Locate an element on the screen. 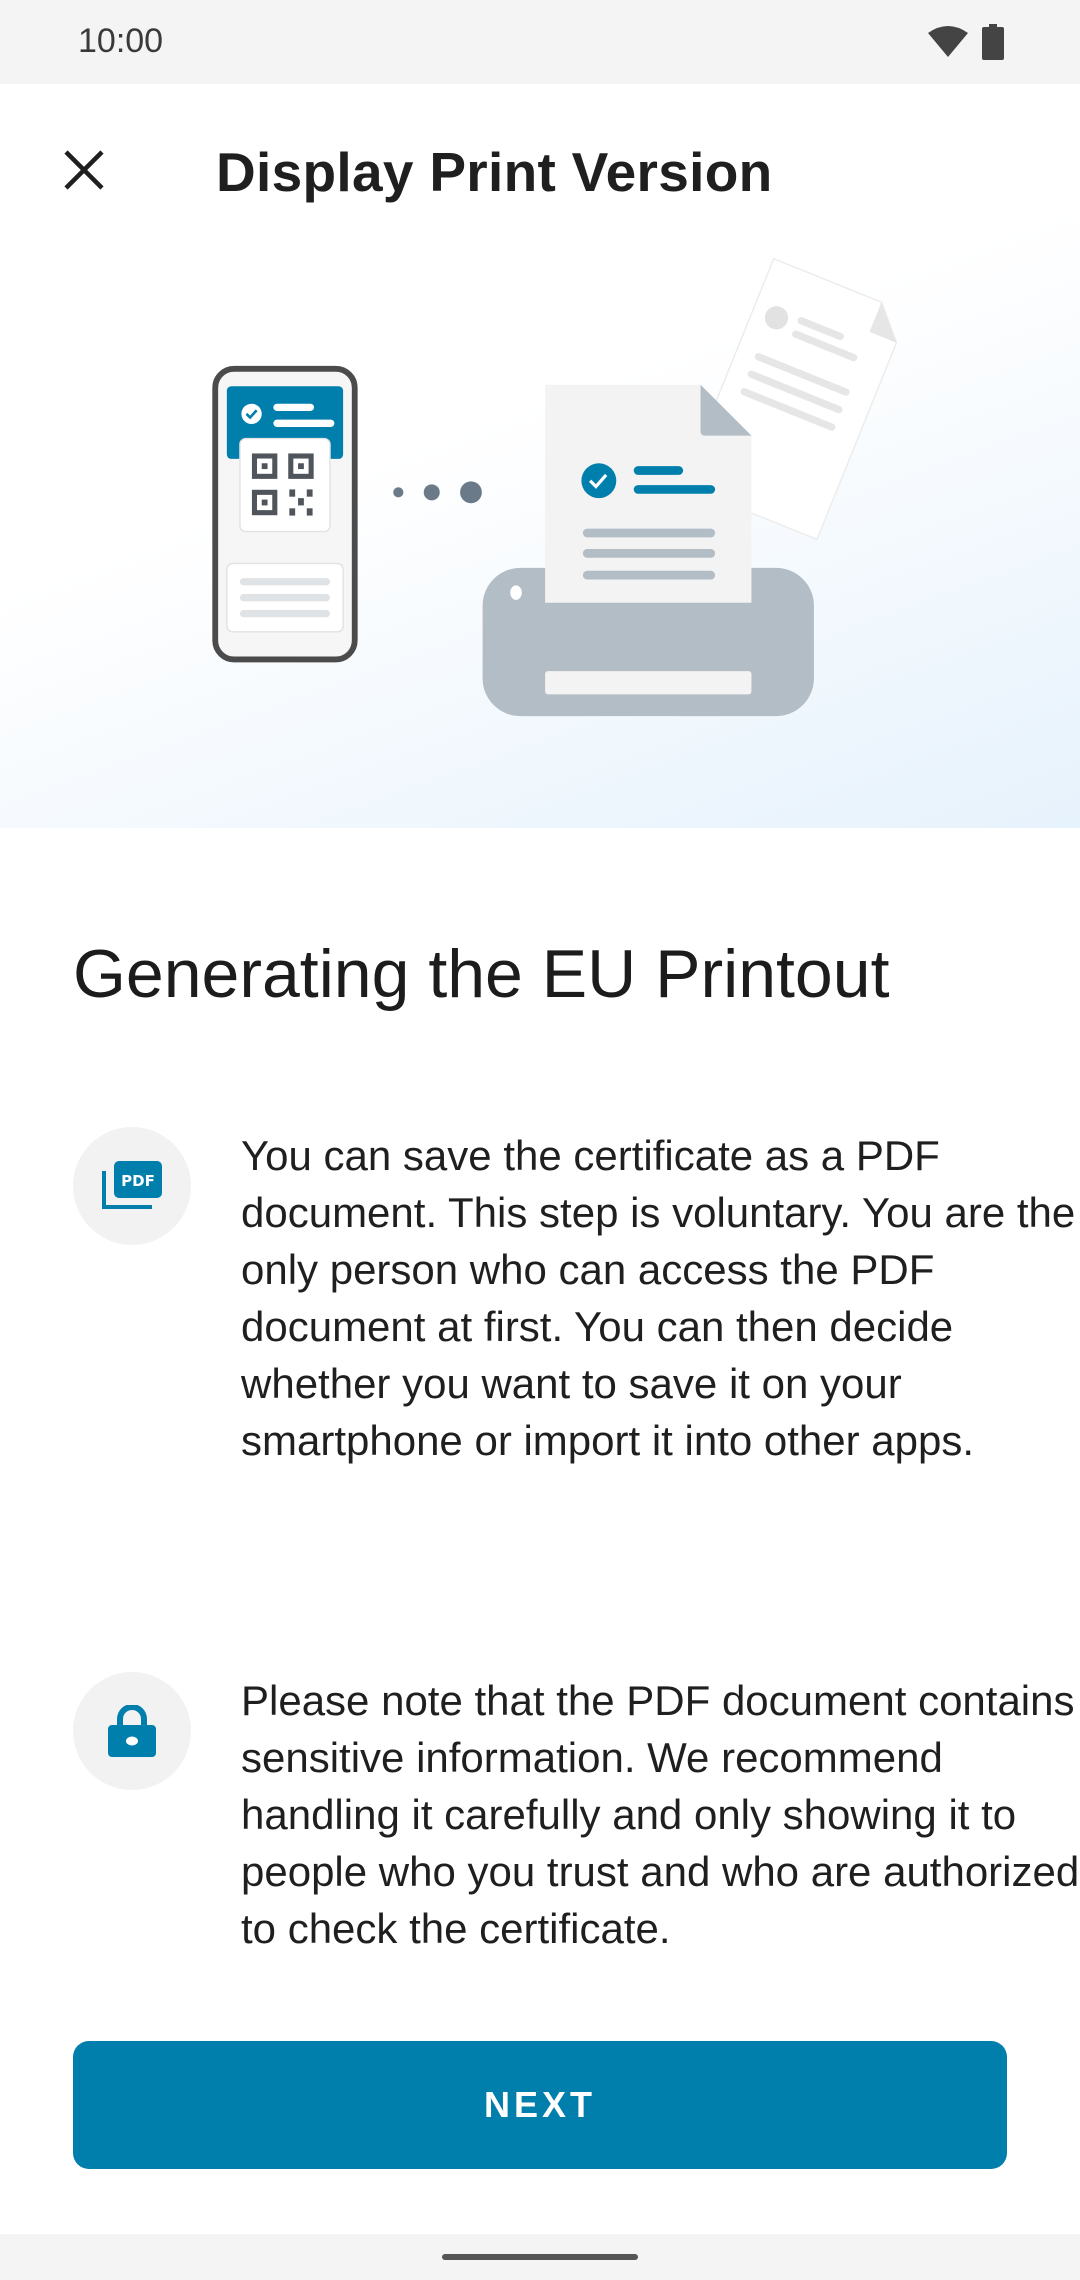  status-bar: 10:00 is located at coordinates (540, 42).